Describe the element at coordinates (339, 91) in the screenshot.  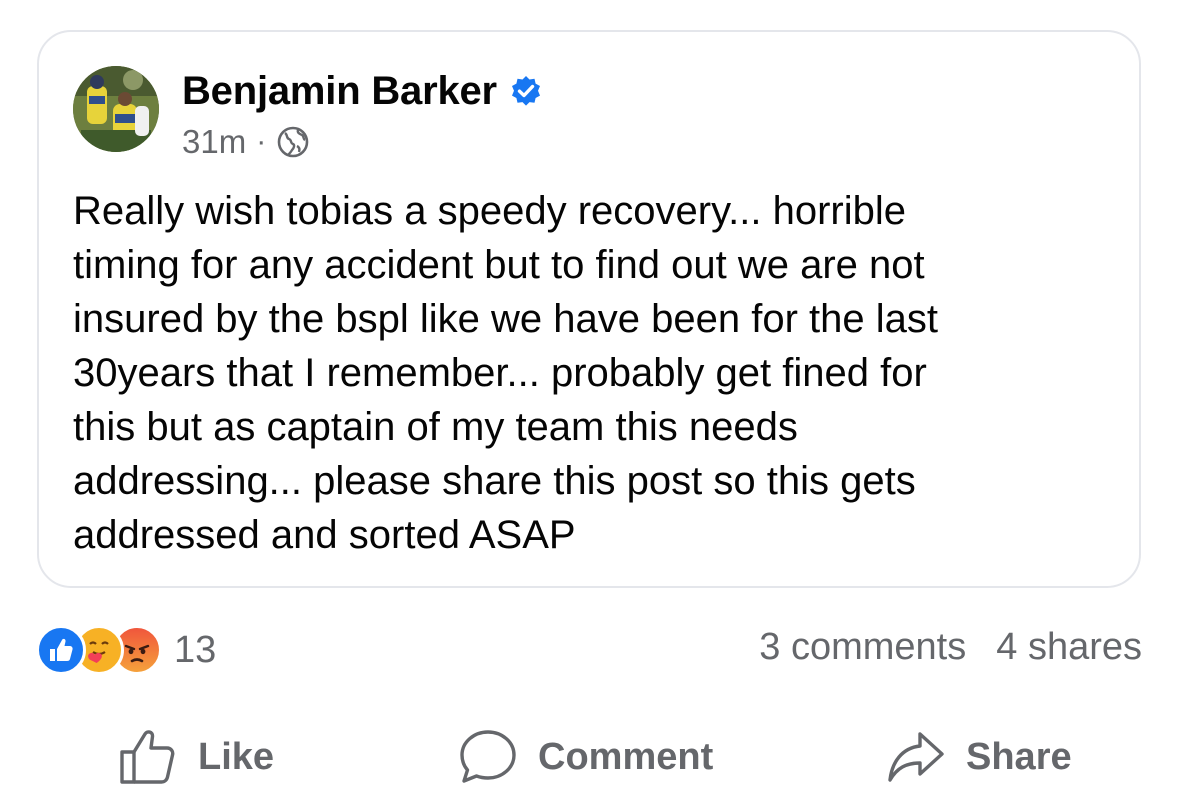
I see `author-name: Benjamin Barker` at that location.